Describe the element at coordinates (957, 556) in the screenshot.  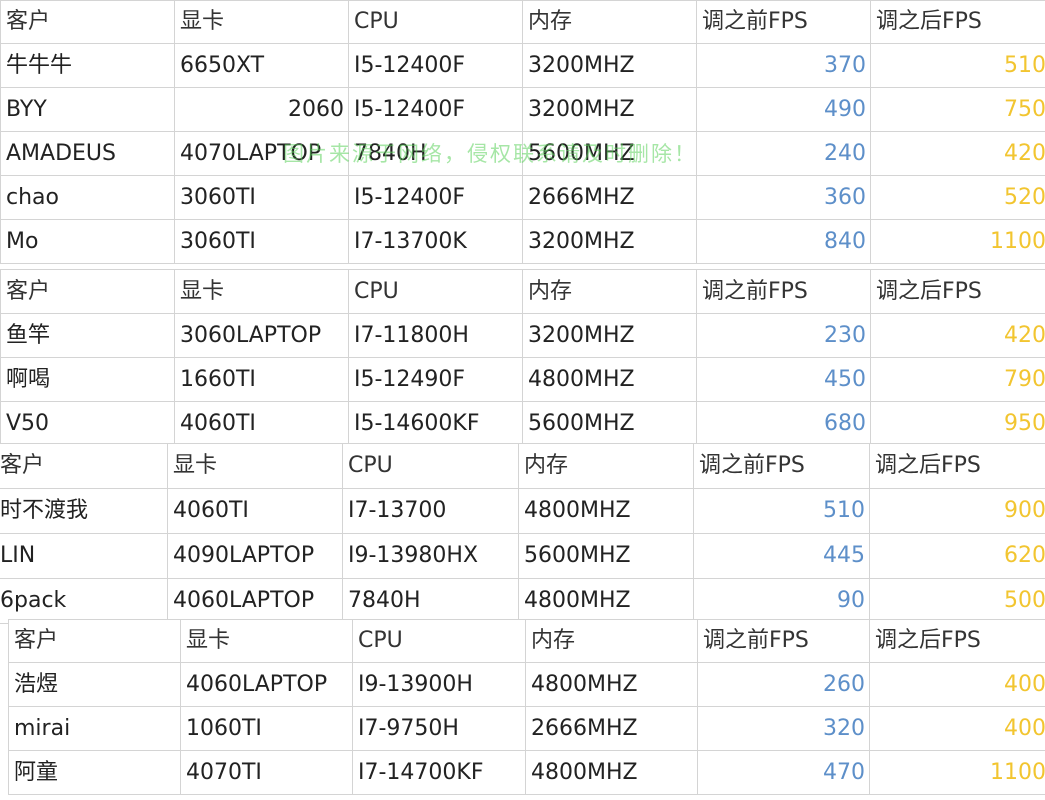
I see `cell-fps-after: 620` at that location.